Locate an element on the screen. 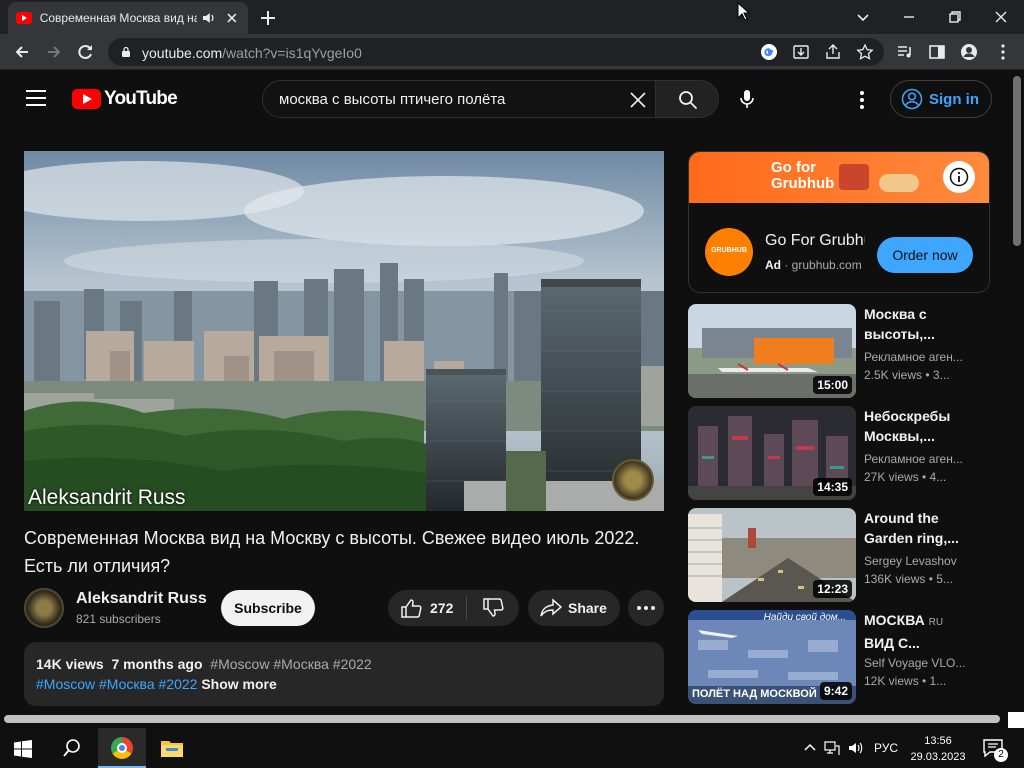 The image size is (1024, 768). vertical-scrollbar-thumb is located at coordinates (1017, 161).